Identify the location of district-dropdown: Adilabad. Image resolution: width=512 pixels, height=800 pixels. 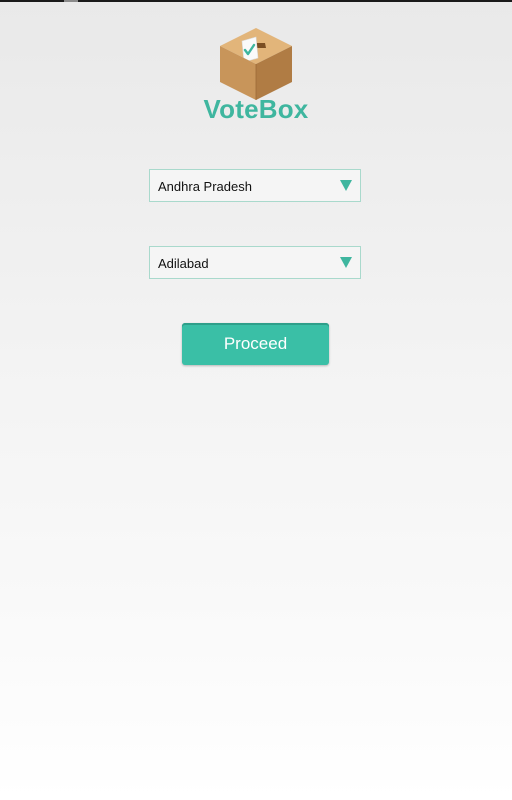
(255, 262).